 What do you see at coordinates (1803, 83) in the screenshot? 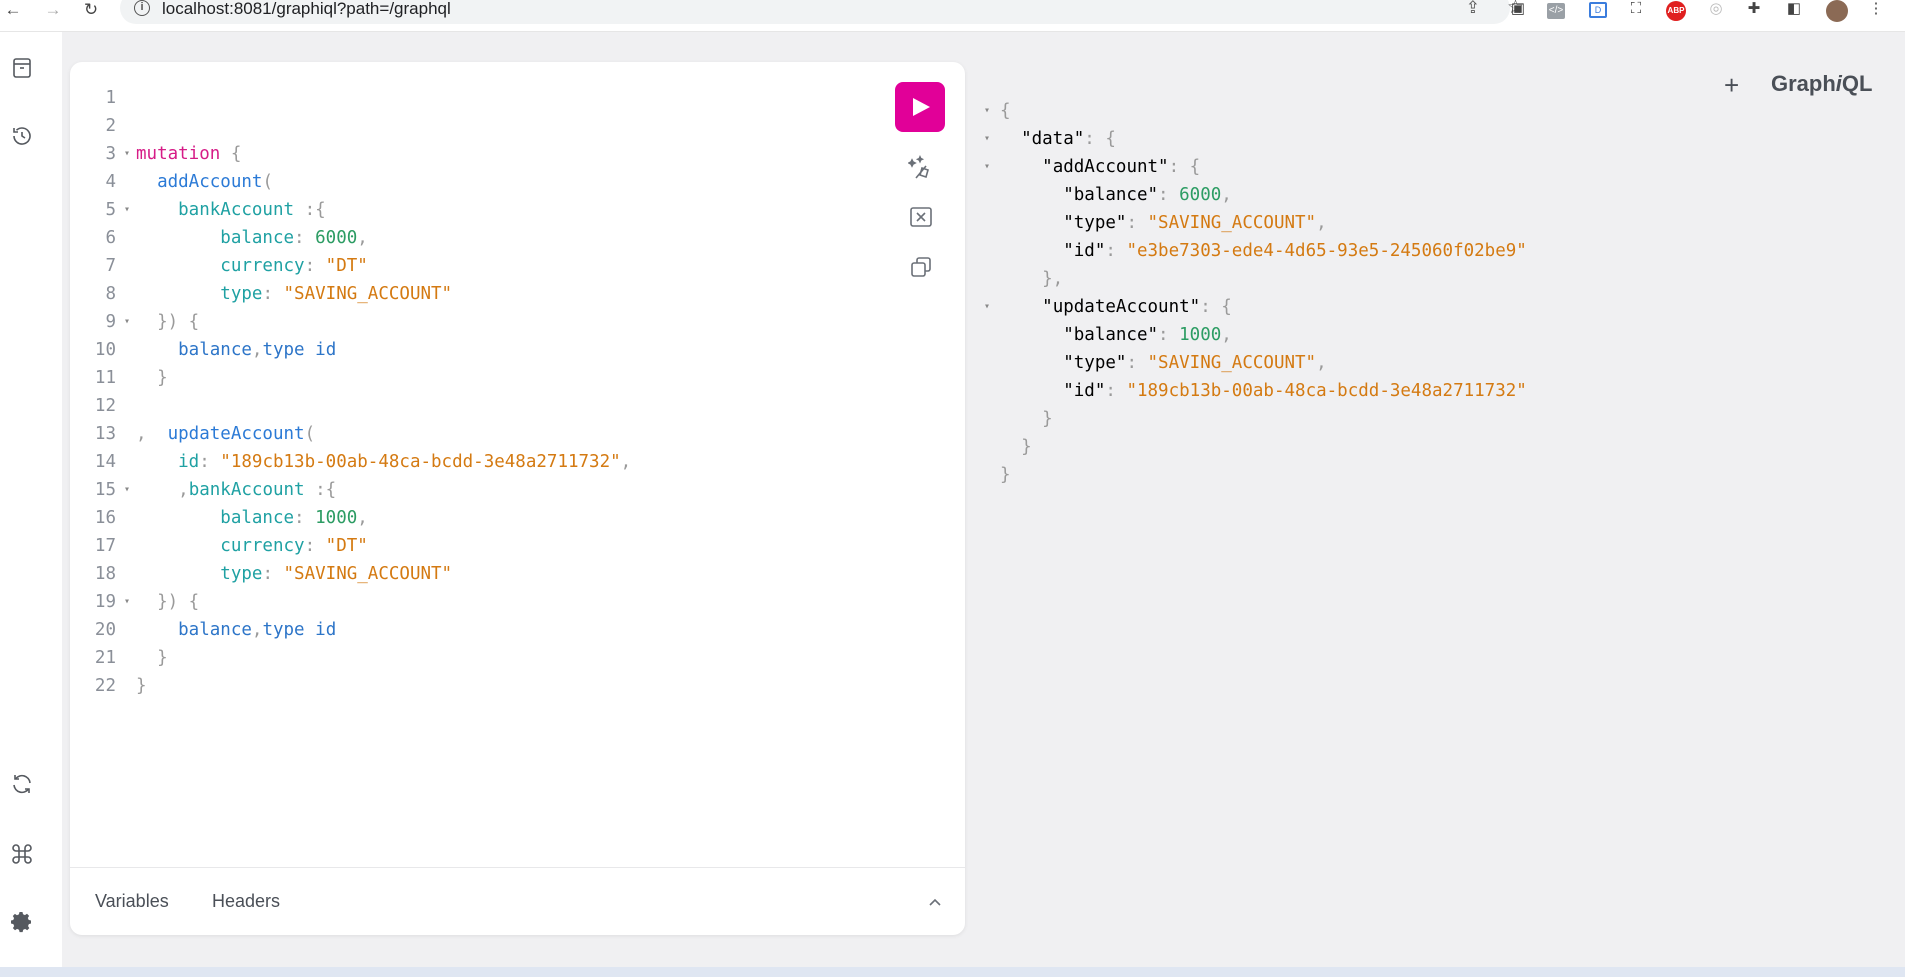
I see `brand-prefix: Graph` at bounding box center [1803, 83].